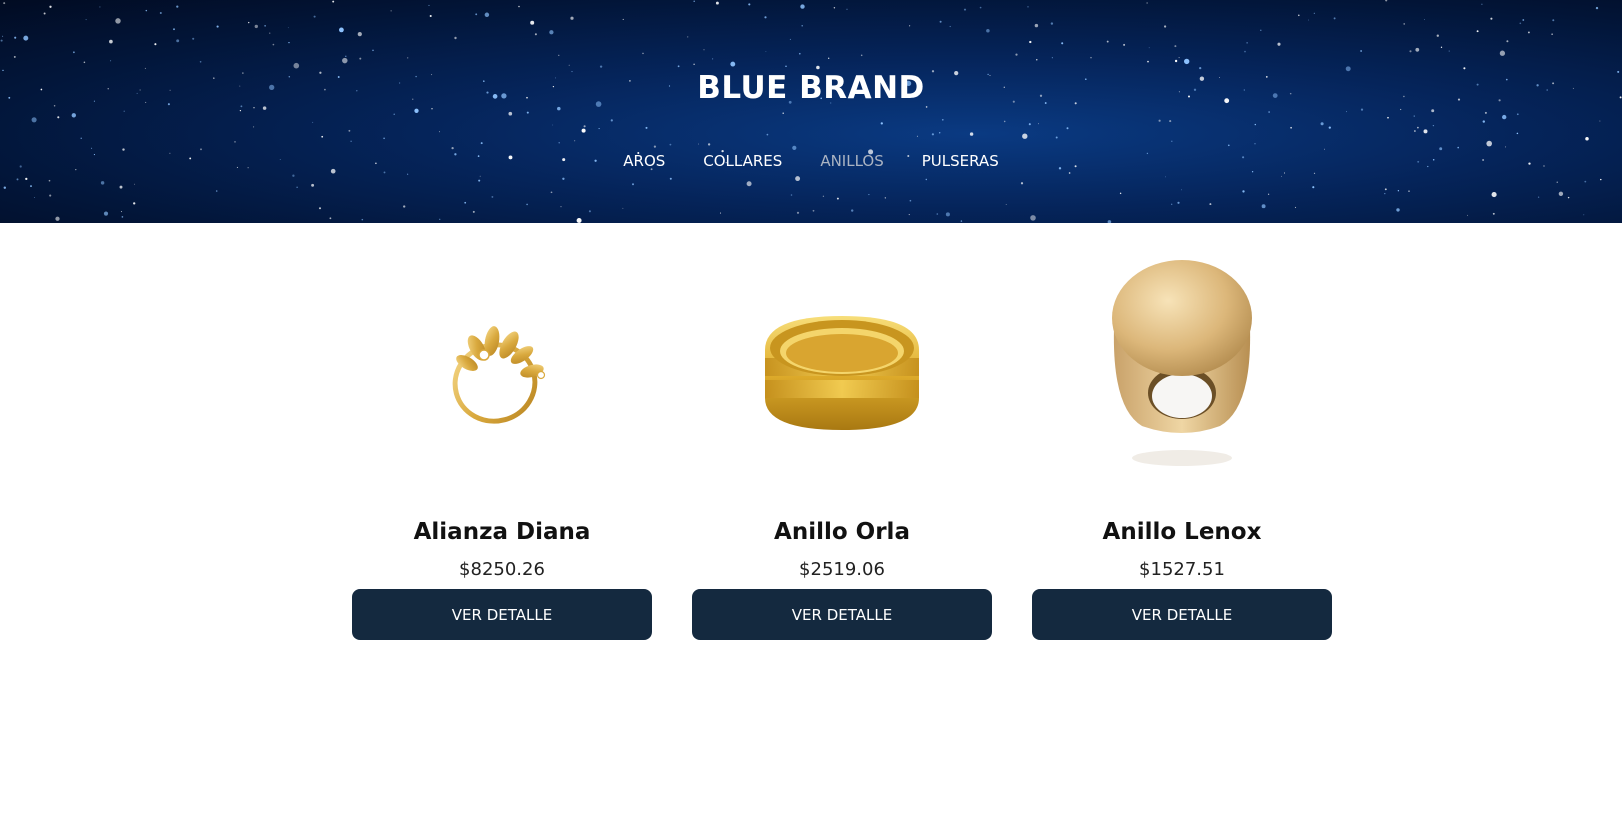 The height and width of the screenshot is (814, 1622). Describe the element at coordinates (811, 88) in the screenshot. I see `brand-title: BLUE BRAND` at that location.